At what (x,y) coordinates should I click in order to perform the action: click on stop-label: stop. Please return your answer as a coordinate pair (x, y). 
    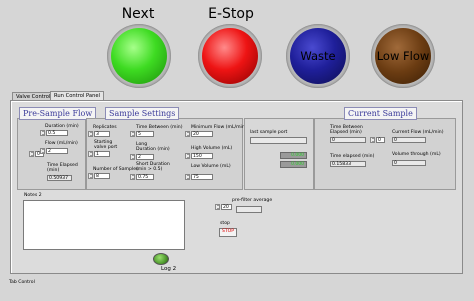
    Looking at the image, I should click on (225, 223).